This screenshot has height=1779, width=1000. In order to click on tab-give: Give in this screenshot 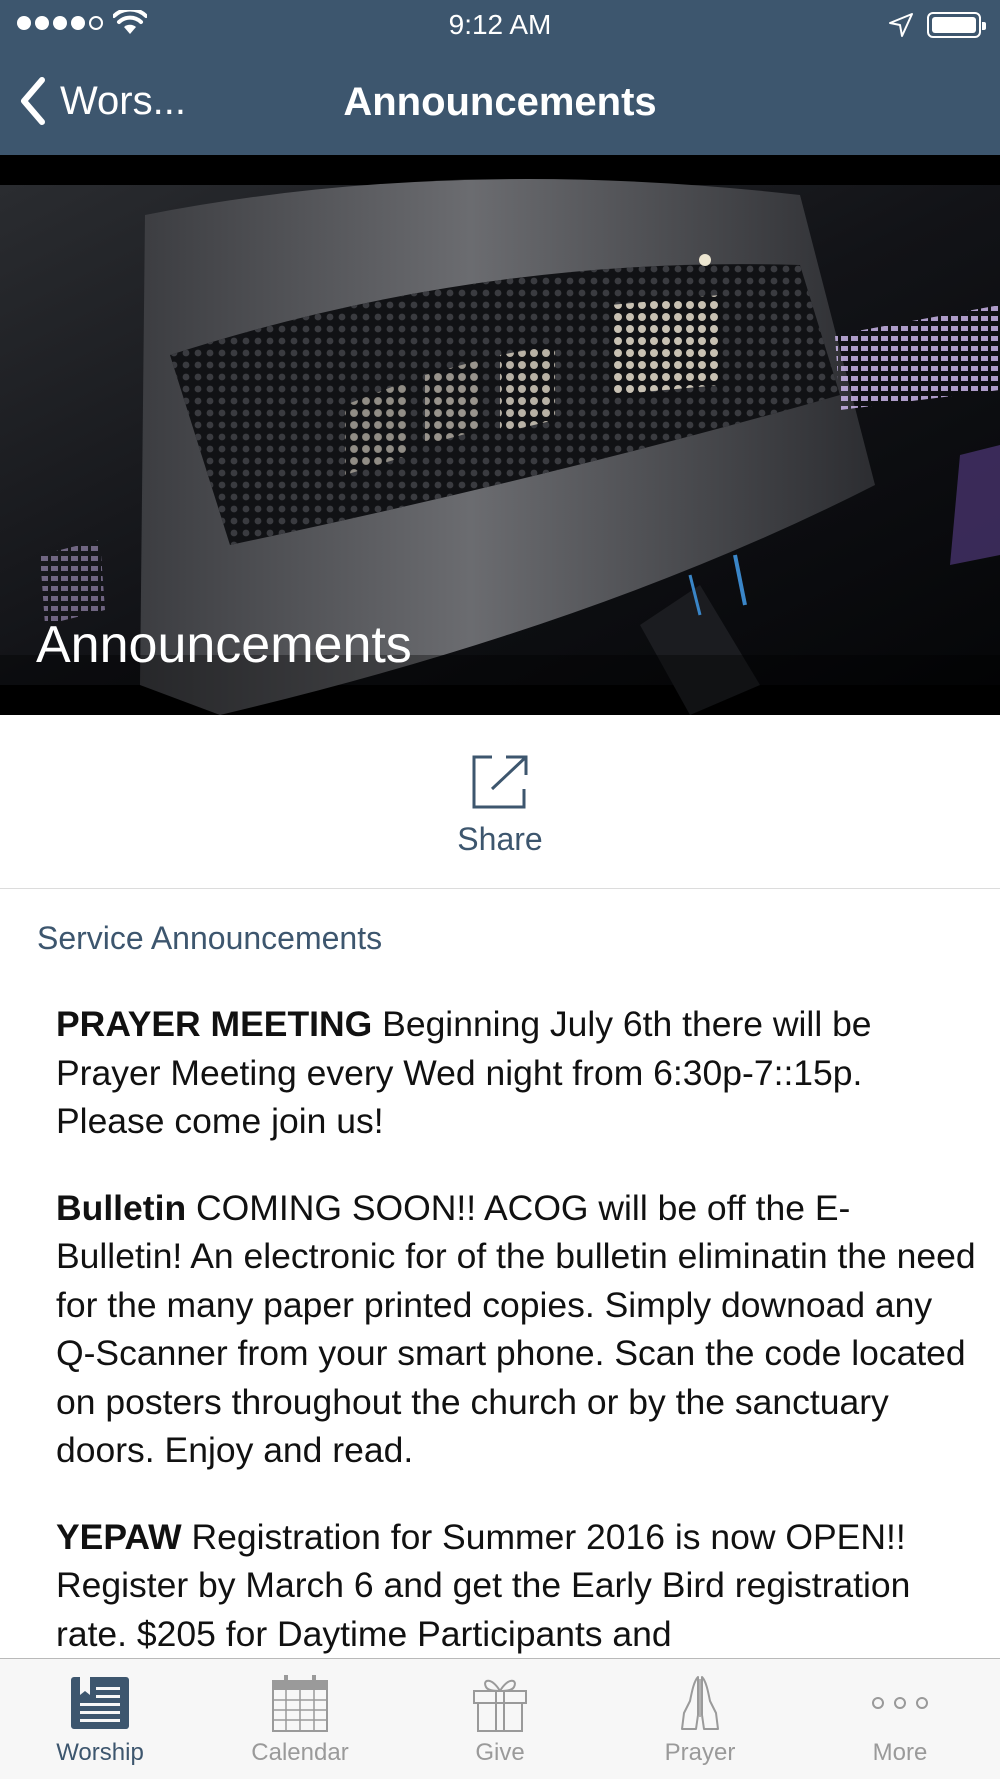, I will do `click(500, 1719)`.